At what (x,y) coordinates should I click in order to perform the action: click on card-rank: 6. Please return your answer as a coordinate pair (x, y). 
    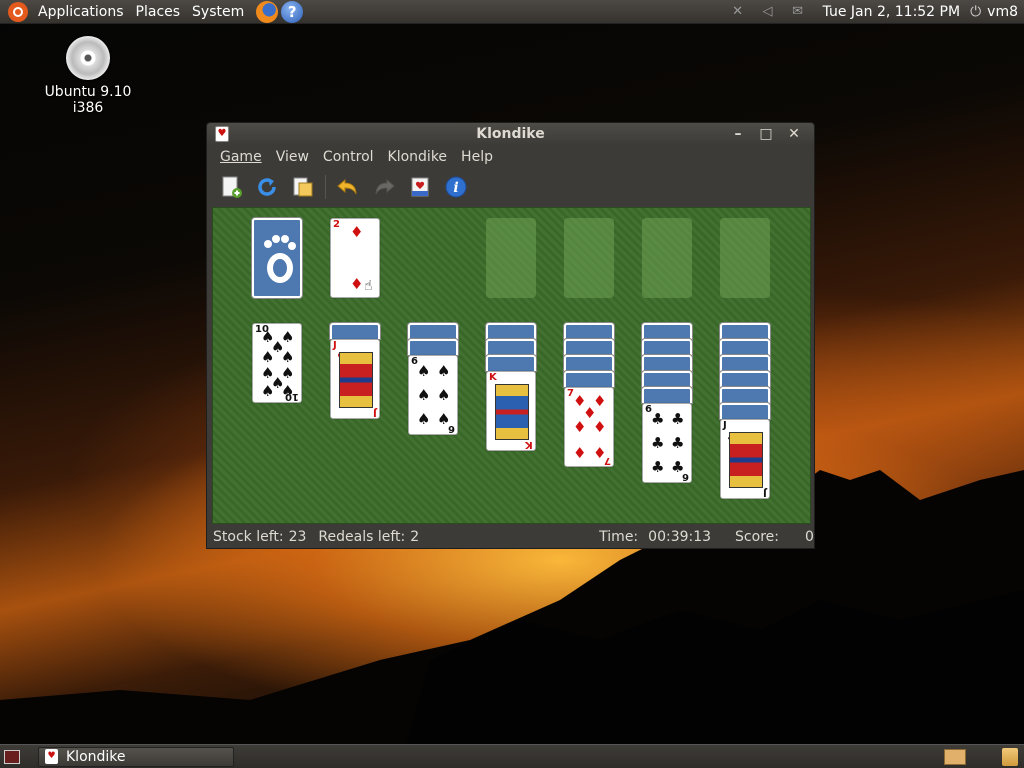
    Looking at the image, I should click on (451, 428).